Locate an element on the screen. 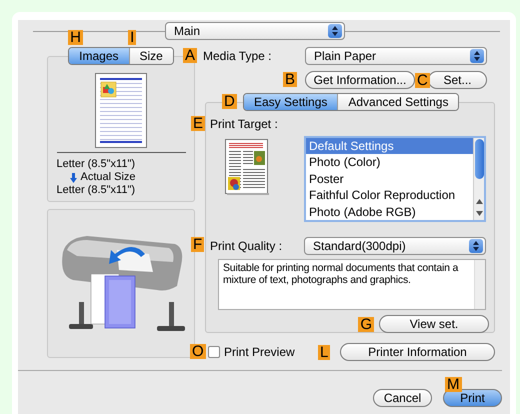  callout-letter: C is located at coordinates (422, 80).